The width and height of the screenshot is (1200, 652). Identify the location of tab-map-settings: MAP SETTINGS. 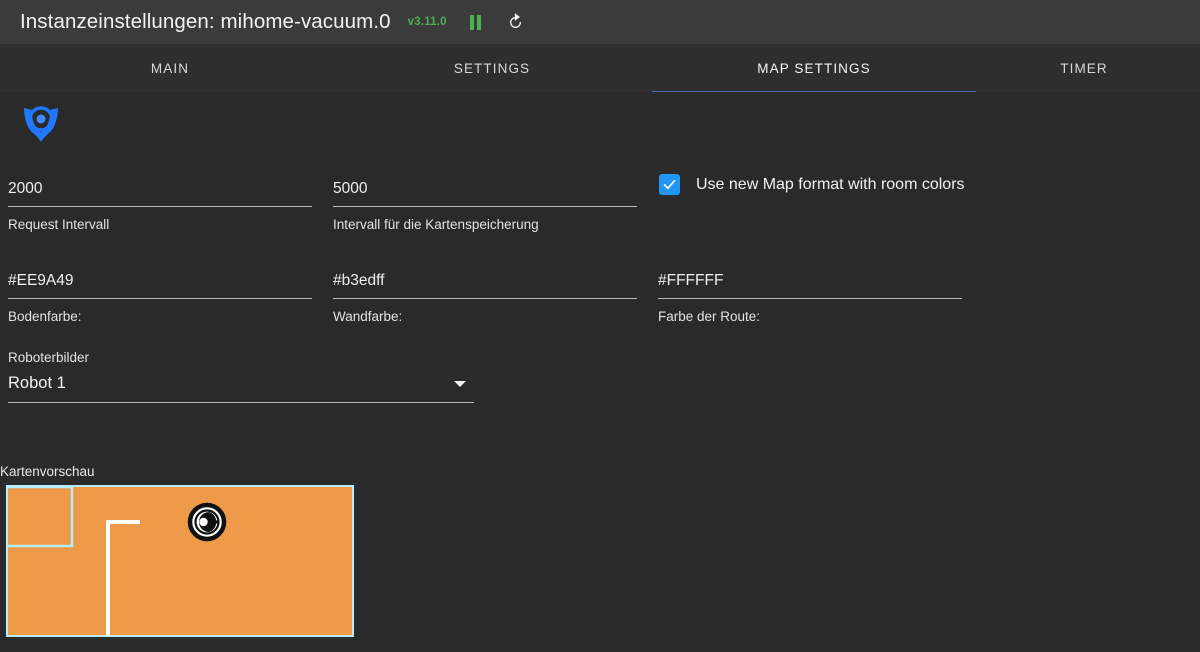
(814, 68).